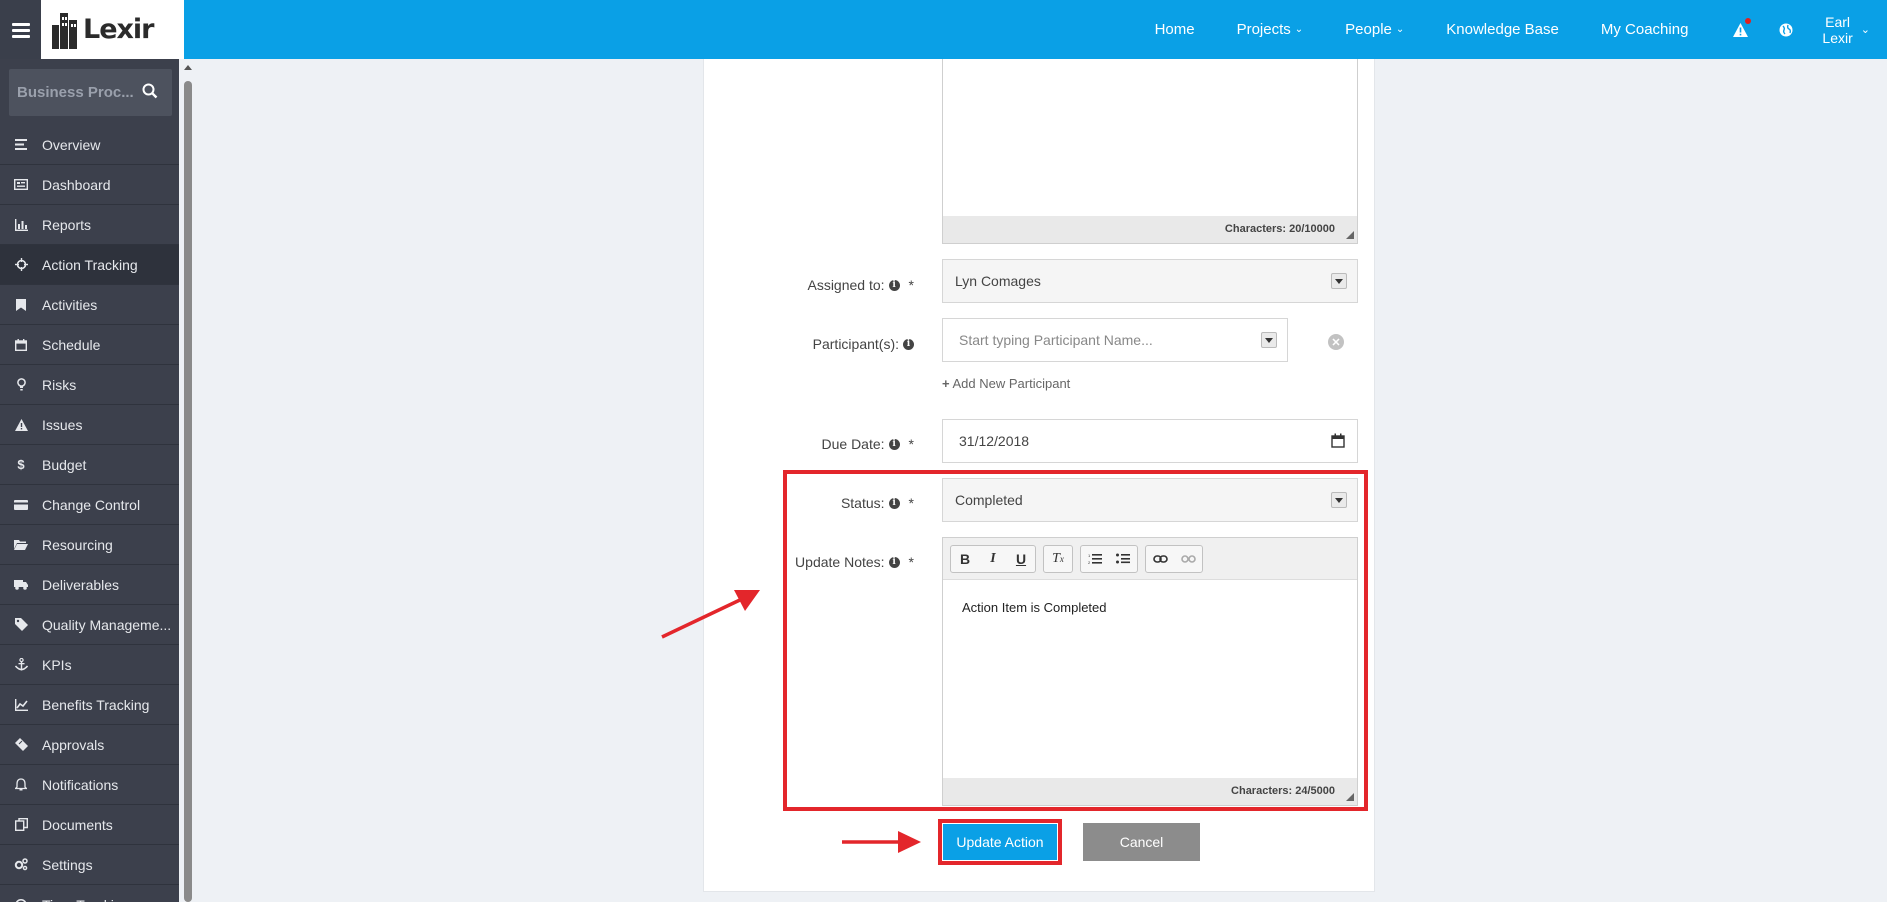 This screenshot has width=1887, height=902. Describe the element at coordinates (21, 625) in the screenshot. I see `tag-icon` at that location.